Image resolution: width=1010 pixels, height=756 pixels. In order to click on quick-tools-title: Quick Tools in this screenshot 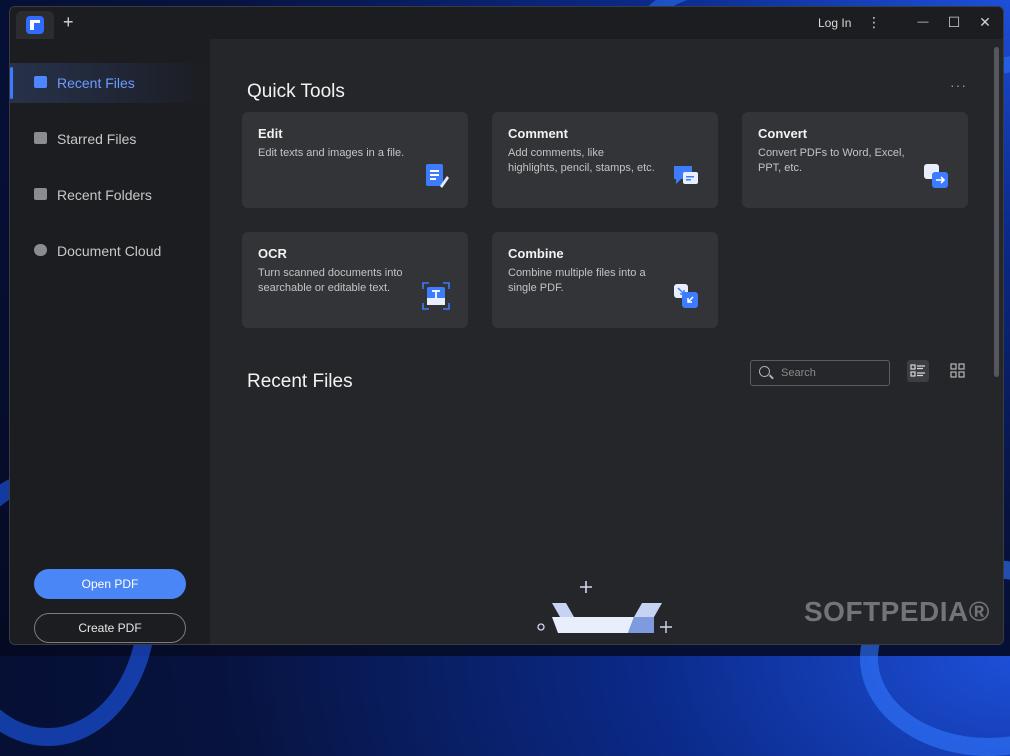, I will do `click(296, 91)`.